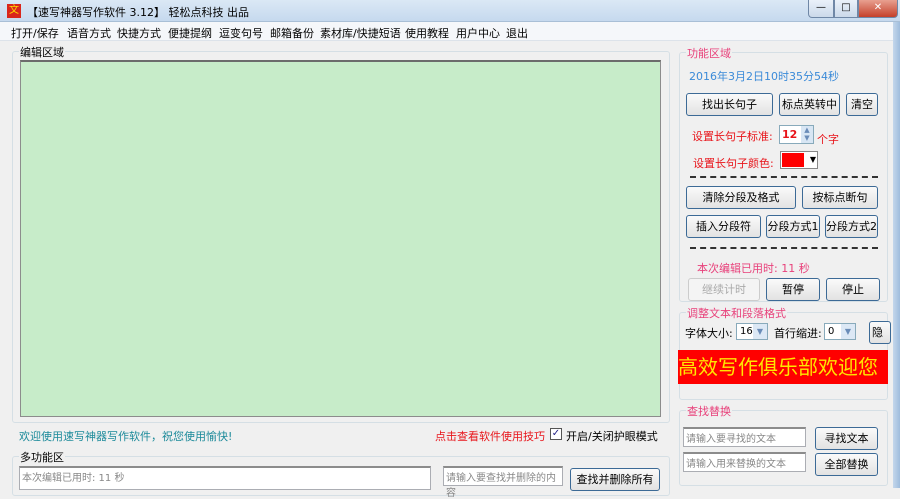 Image resolution: width=900 pixels, height=499 pixels. What do you see at coordinates (744, 462) in the screenshot?
I see `replace-input: 请输入用来替换的文本` at bounding box center [744, 462].